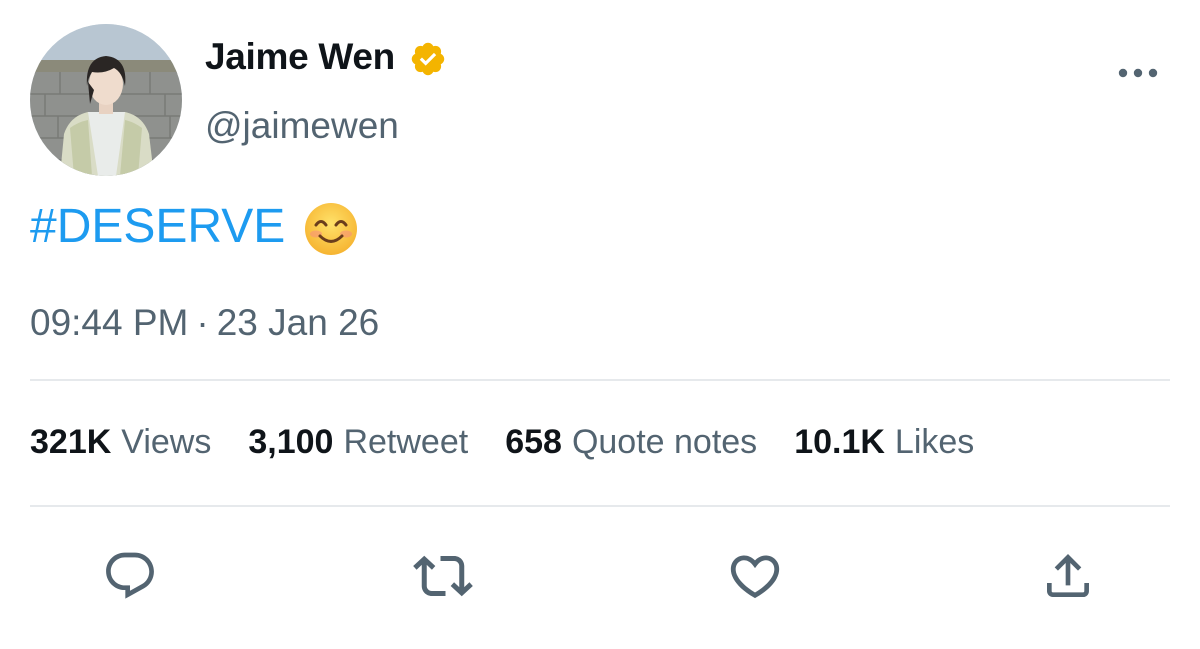 The width and height of the screenshot is (1200, 649). I want to click on stat-retweets: 3,100 Retweet, so click(358, 442).